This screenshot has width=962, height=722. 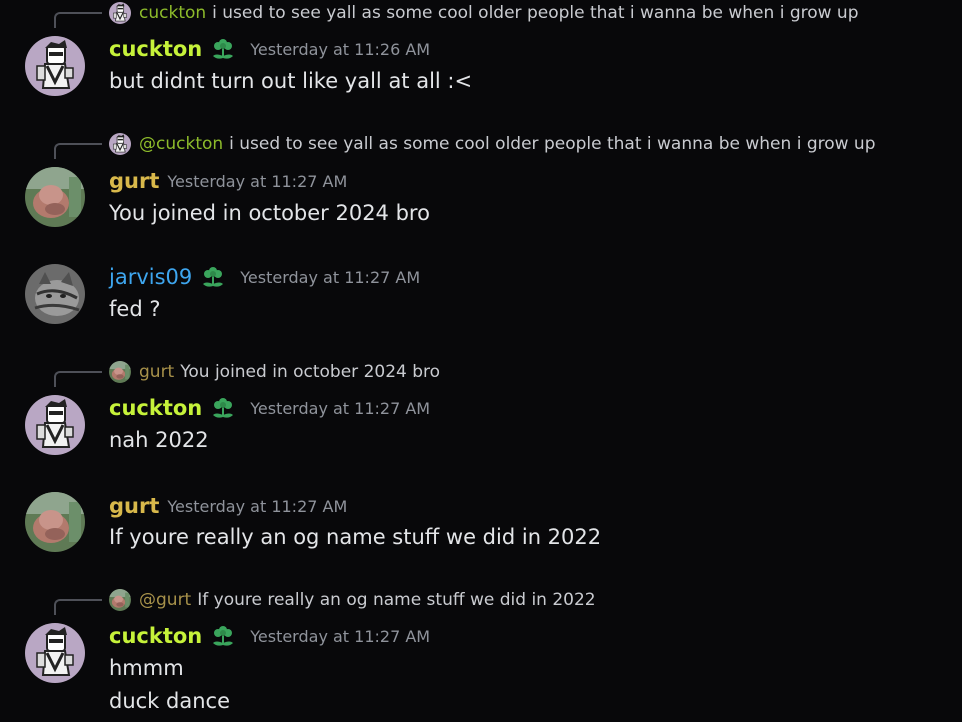 What do you see at coordinates (150, 277) in the screenshot?
I see `username: jarvis09` at bounding box center [150, 277].